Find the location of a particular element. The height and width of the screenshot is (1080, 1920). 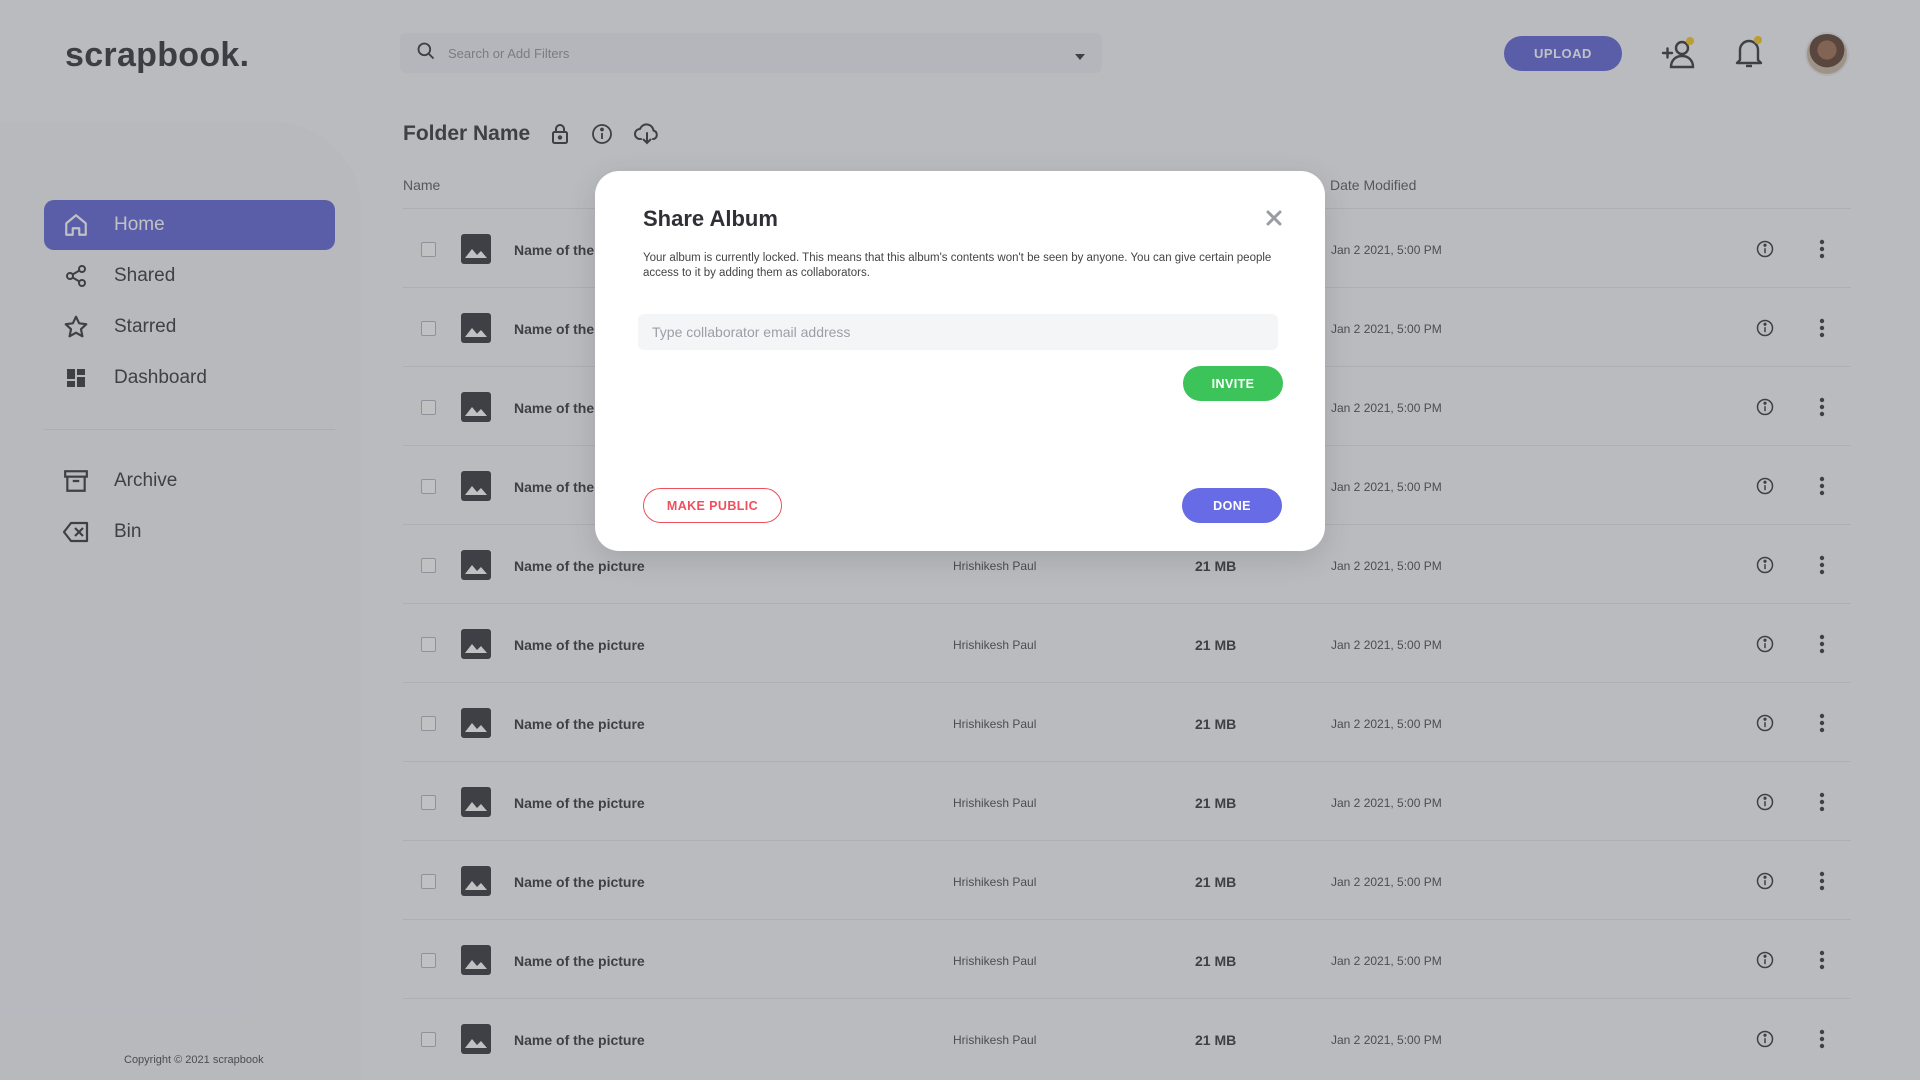

collaborator-email-field is located at coordinates (958, 332).